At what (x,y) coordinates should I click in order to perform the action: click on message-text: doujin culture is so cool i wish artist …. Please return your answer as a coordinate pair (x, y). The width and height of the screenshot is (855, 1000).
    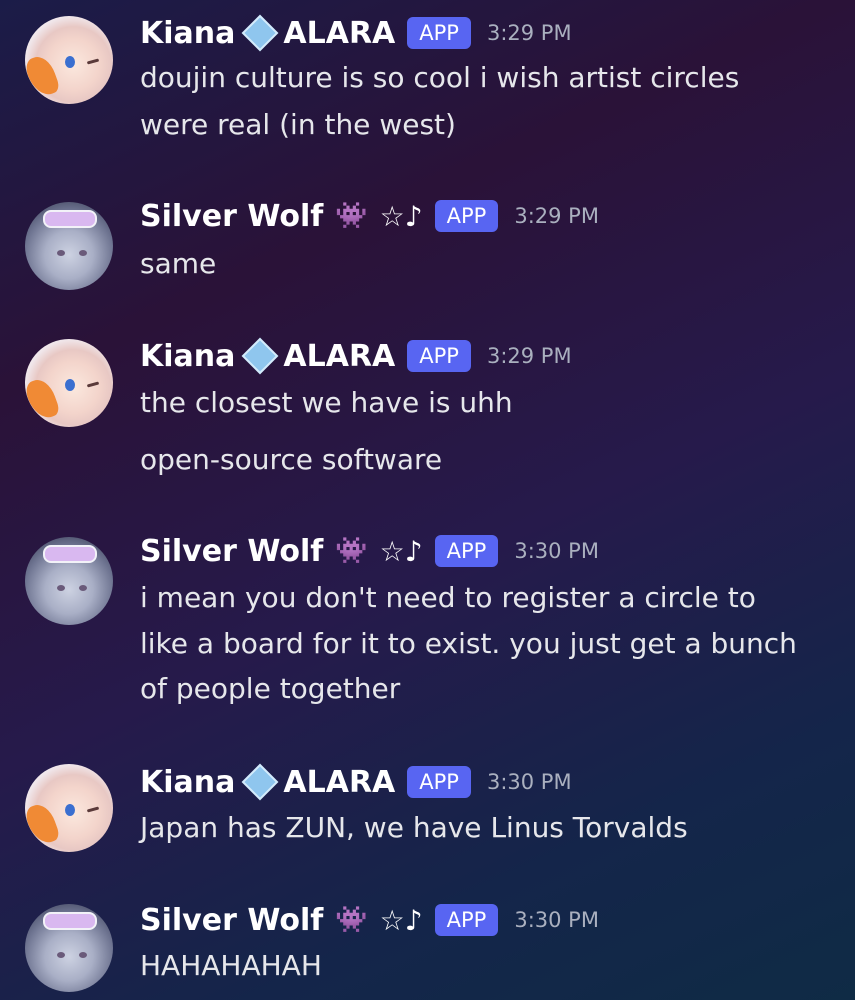
    Looking at the image, I should click on (440, 77).